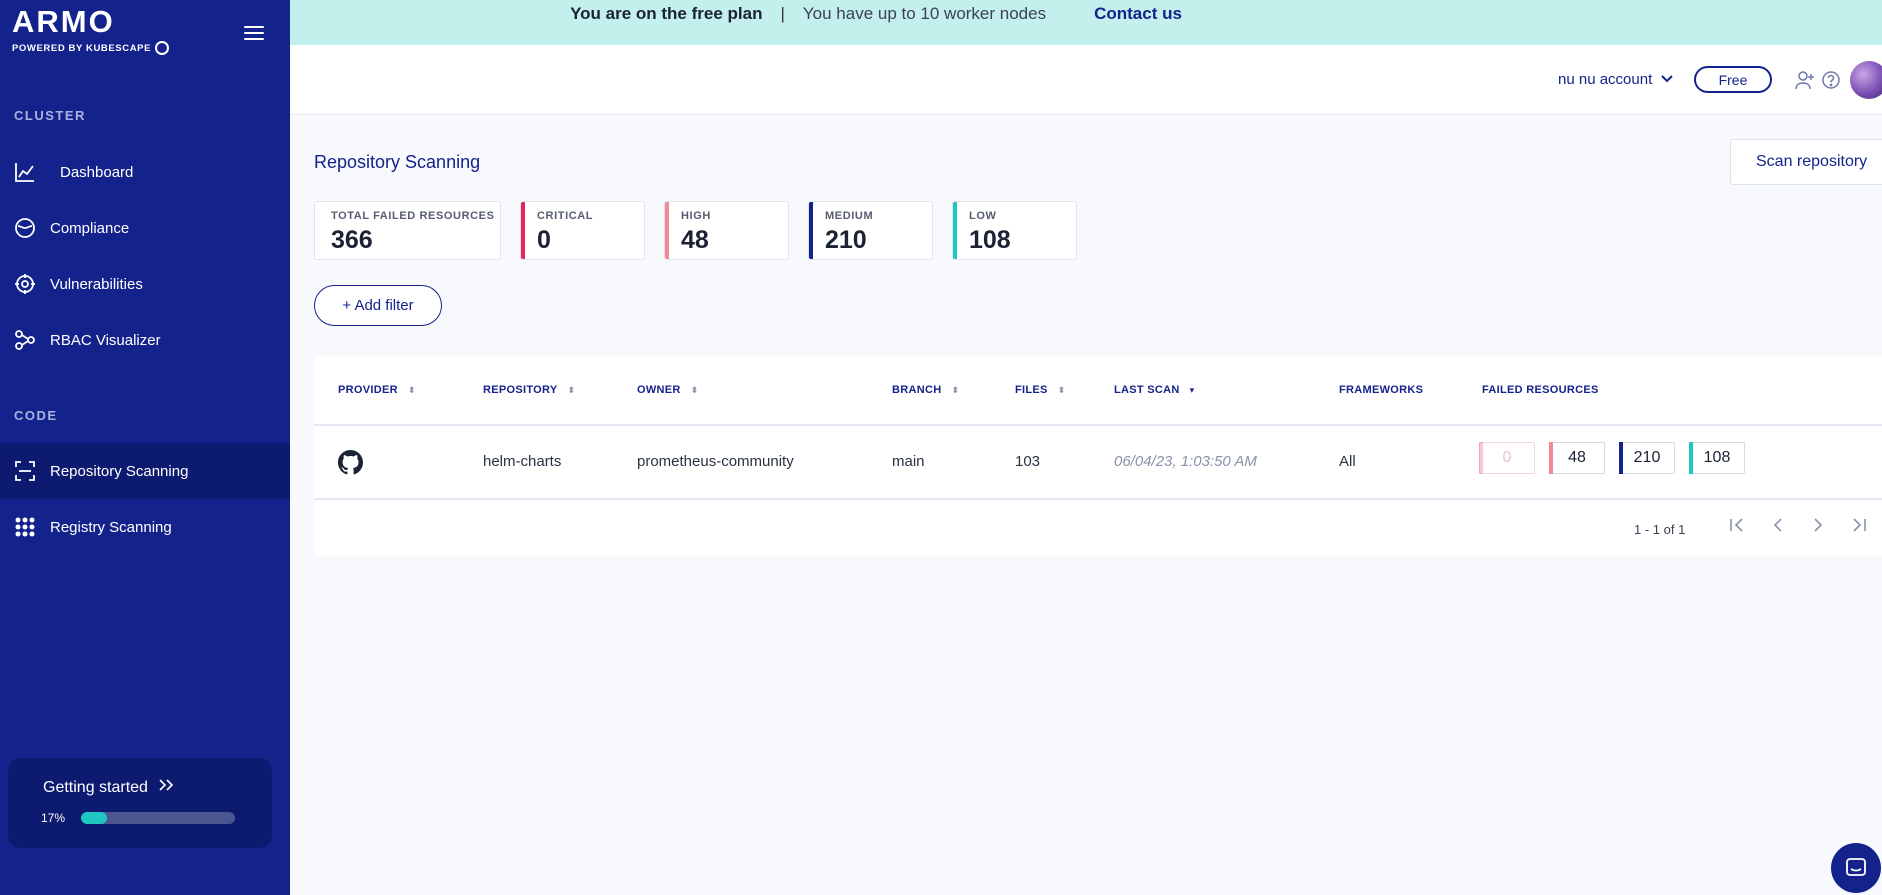 The width and height of the screenshot is (1882, 895). Describe the element at coordinates (145, 228) in the screenshot. I see `sidebar-item-compliance: Compliance` at that location.